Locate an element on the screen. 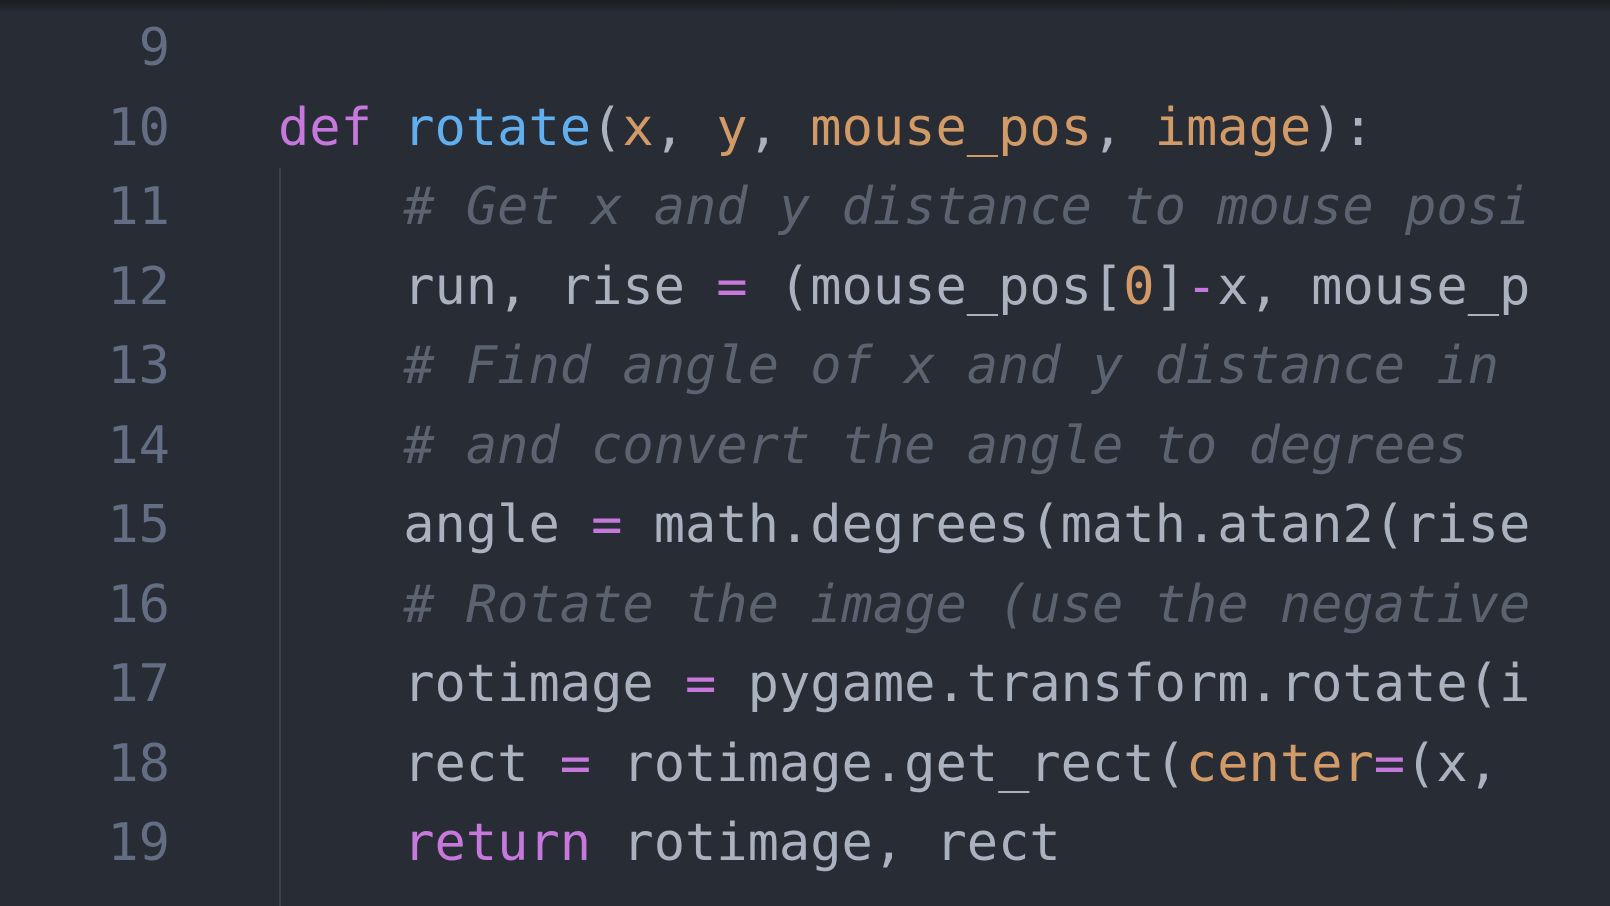  code-line: 19 return rotimage, rect is located at coordinates (805, 843).